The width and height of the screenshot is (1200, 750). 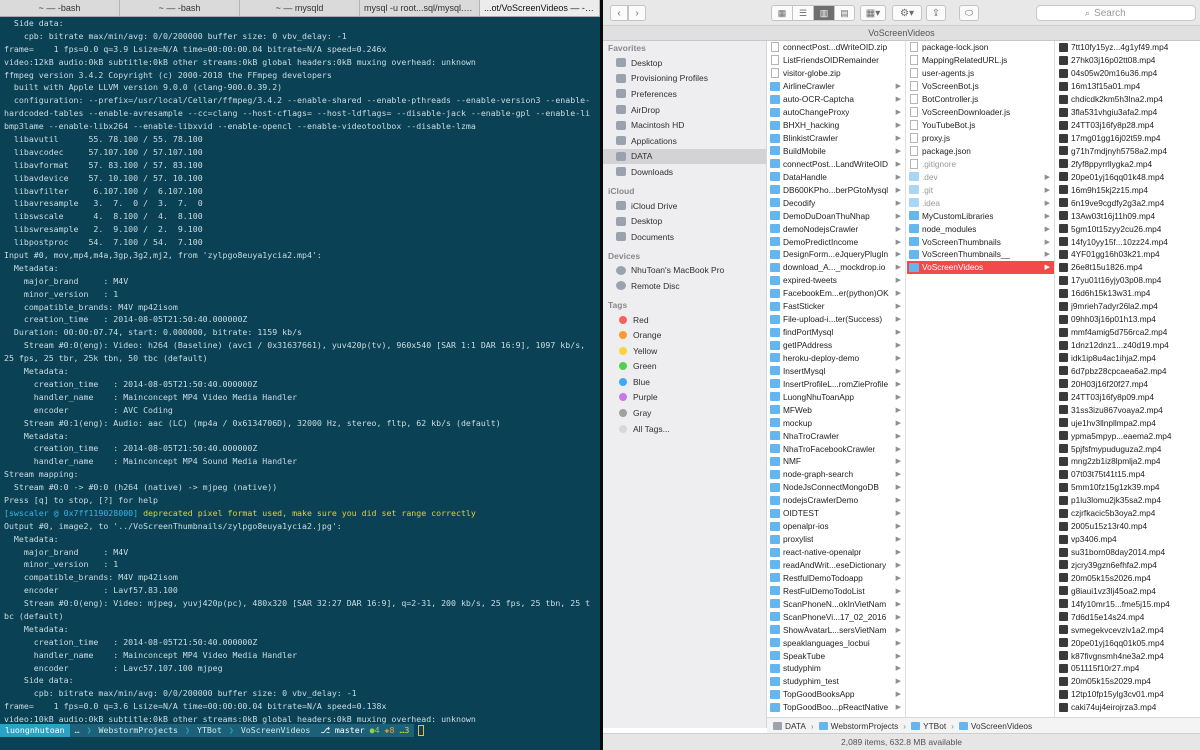 I want to click on folder-row: File-upload-i...ter(Success) ▶, so click(x=836, y=319).